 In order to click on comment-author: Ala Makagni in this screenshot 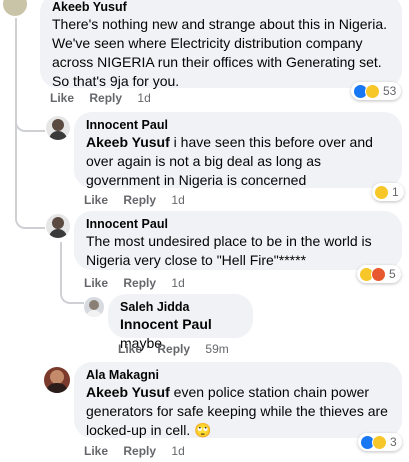, I will do `click(238, 375)`.